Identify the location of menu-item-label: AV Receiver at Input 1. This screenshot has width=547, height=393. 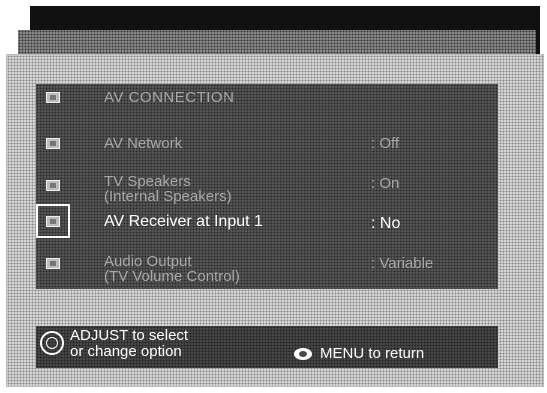
(183, 221).